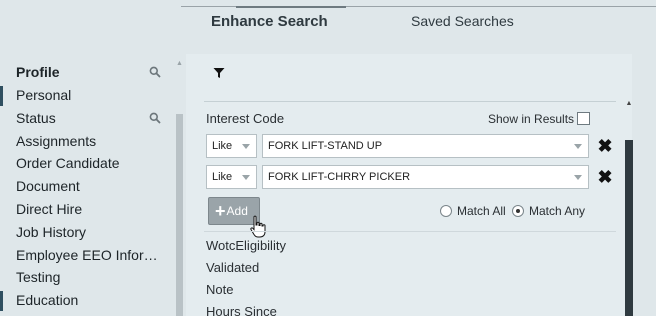 This screenshot has width=656, height=316. Describe the element at coordinates (425, 177) in the screenshot. I see `interest-code-select: FORK LIFT-CHRRY PICKER` at that location.